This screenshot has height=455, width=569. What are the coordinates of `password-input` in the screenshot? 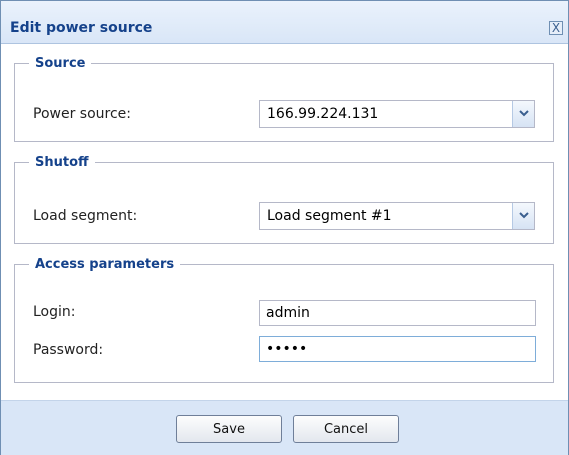 It's located at (397, 349).